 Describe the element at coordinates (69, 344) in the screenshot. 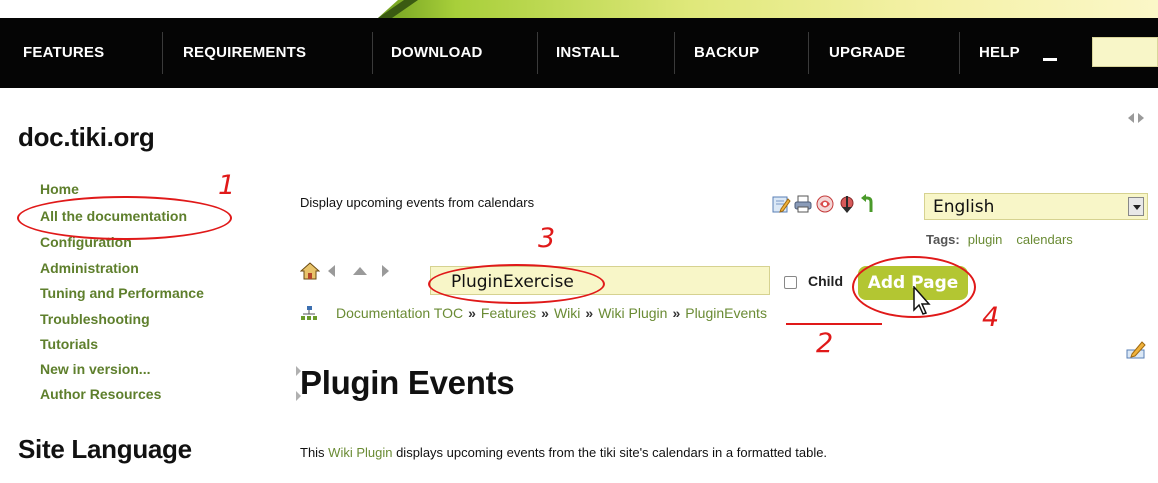

I see `menu-item-tutorials: Tutorials` at that location.